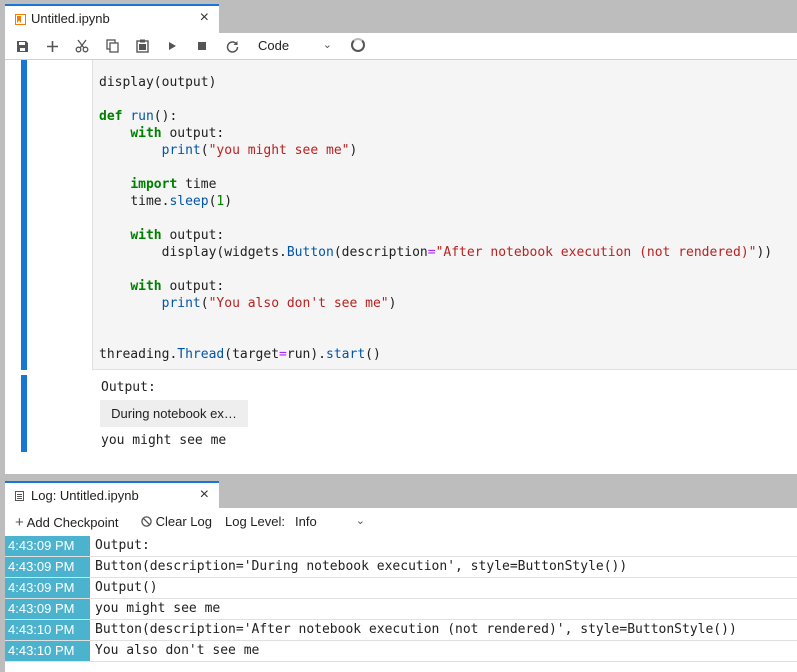 The width and height of the screenshot is (797, 672). What do you see at coordinates (112, 46) in the screenshot?
I see `copy-icon` at bounding box center [112, 46].